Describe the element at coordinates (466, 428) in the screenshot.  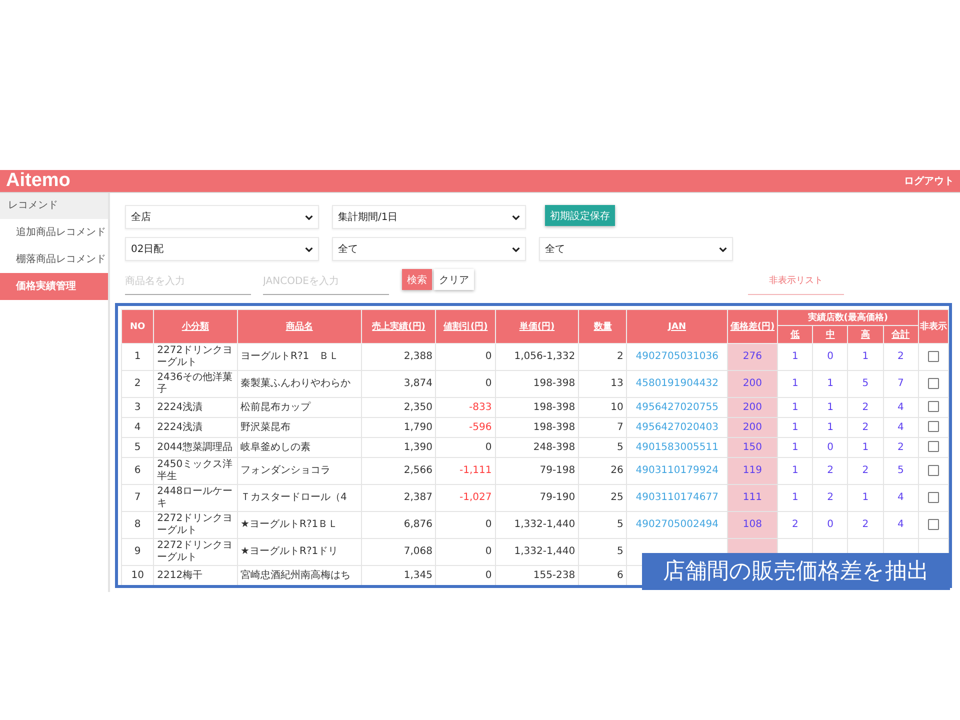
I see `table-cell: -596` at that location.